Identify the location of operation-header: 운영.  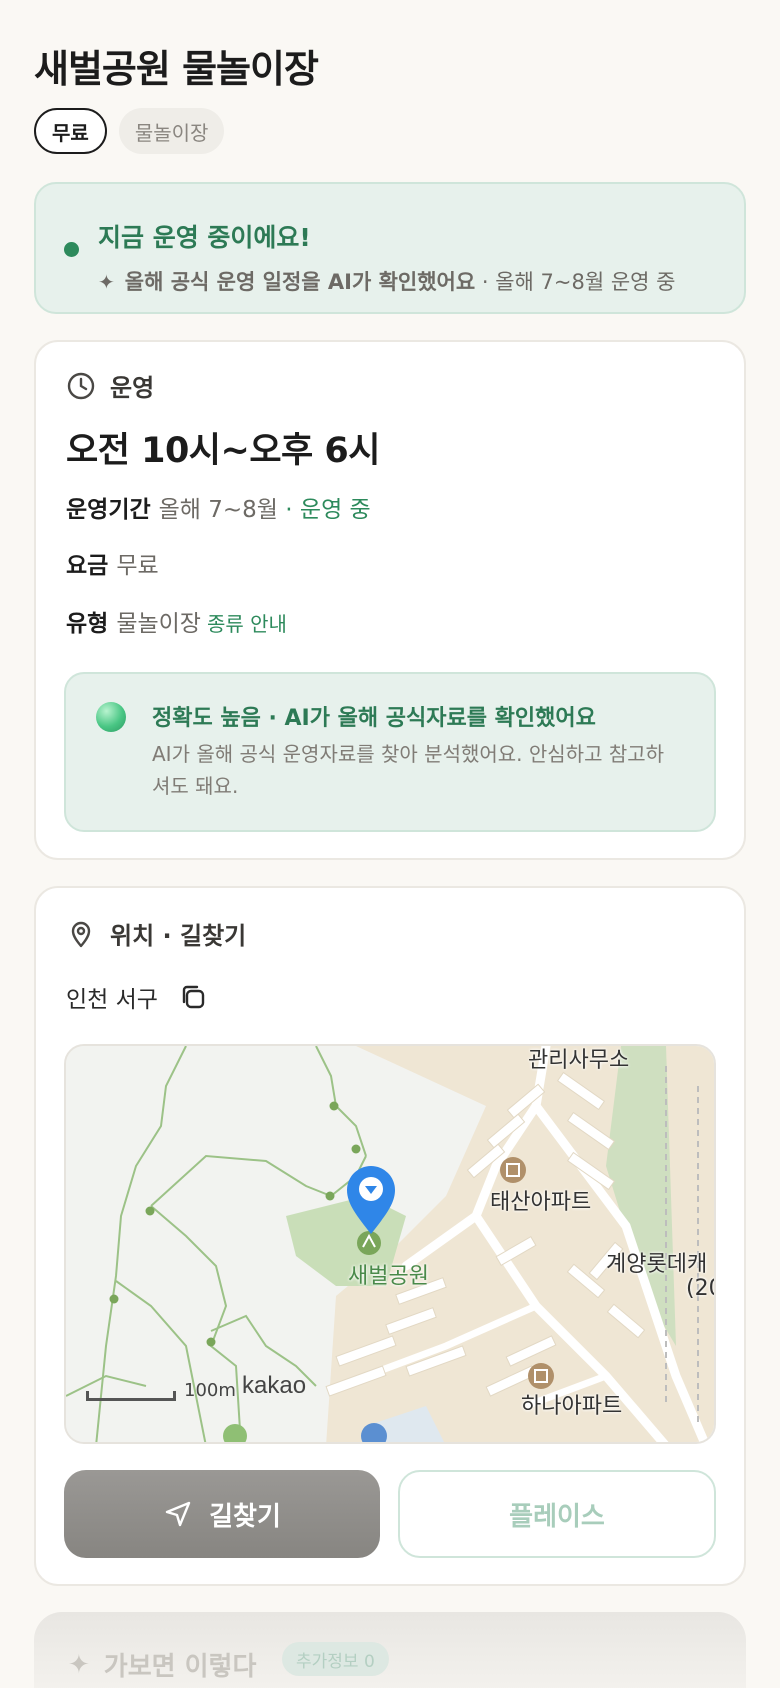
(110, 385).